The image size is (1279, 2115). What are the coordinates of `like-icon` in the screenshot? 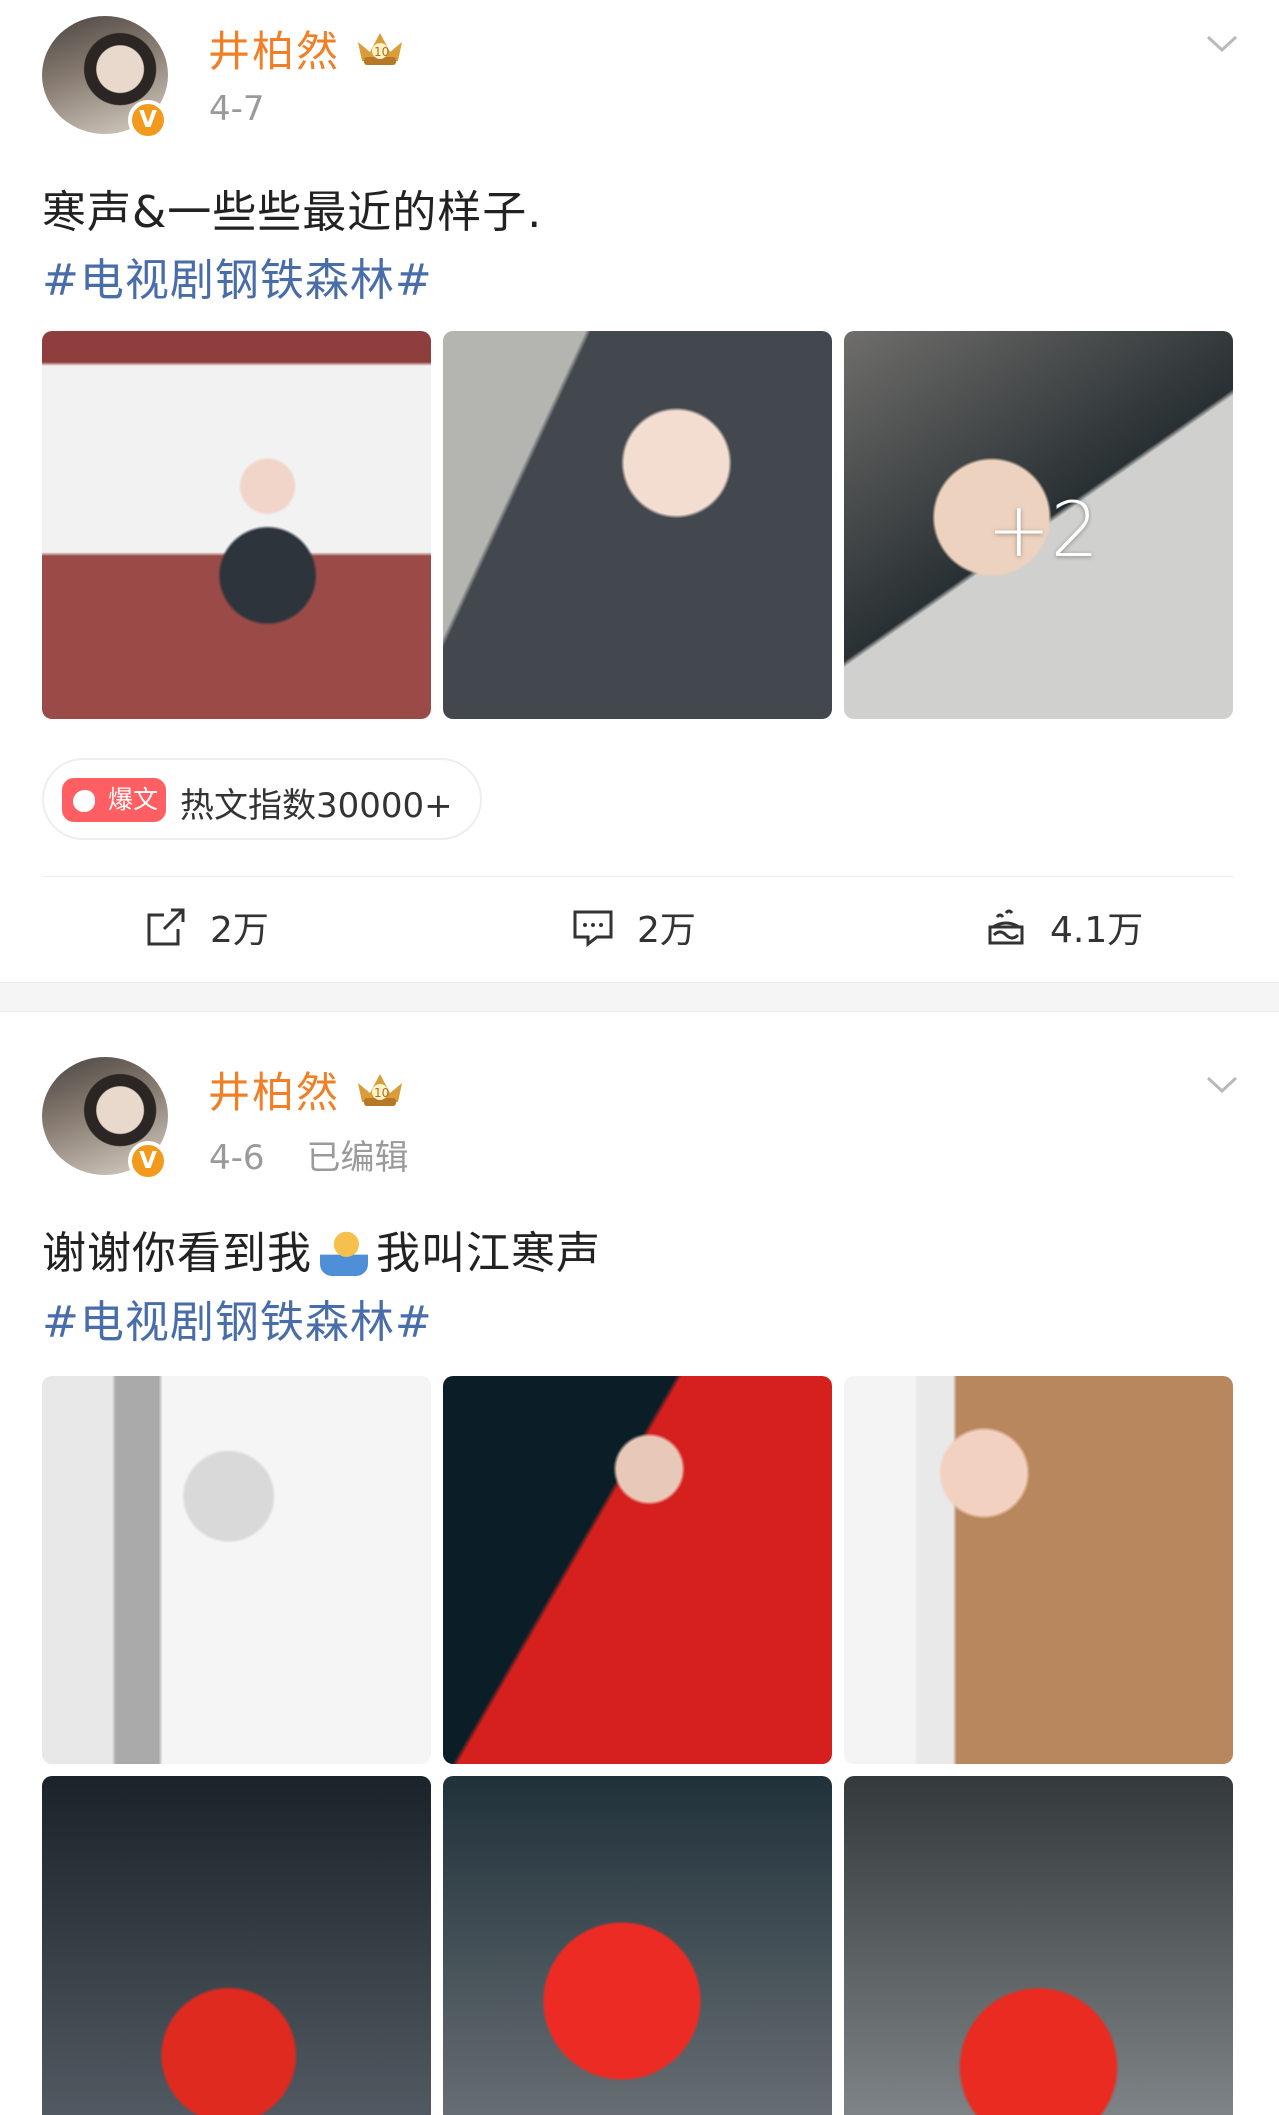 It's located at (1006, 927).